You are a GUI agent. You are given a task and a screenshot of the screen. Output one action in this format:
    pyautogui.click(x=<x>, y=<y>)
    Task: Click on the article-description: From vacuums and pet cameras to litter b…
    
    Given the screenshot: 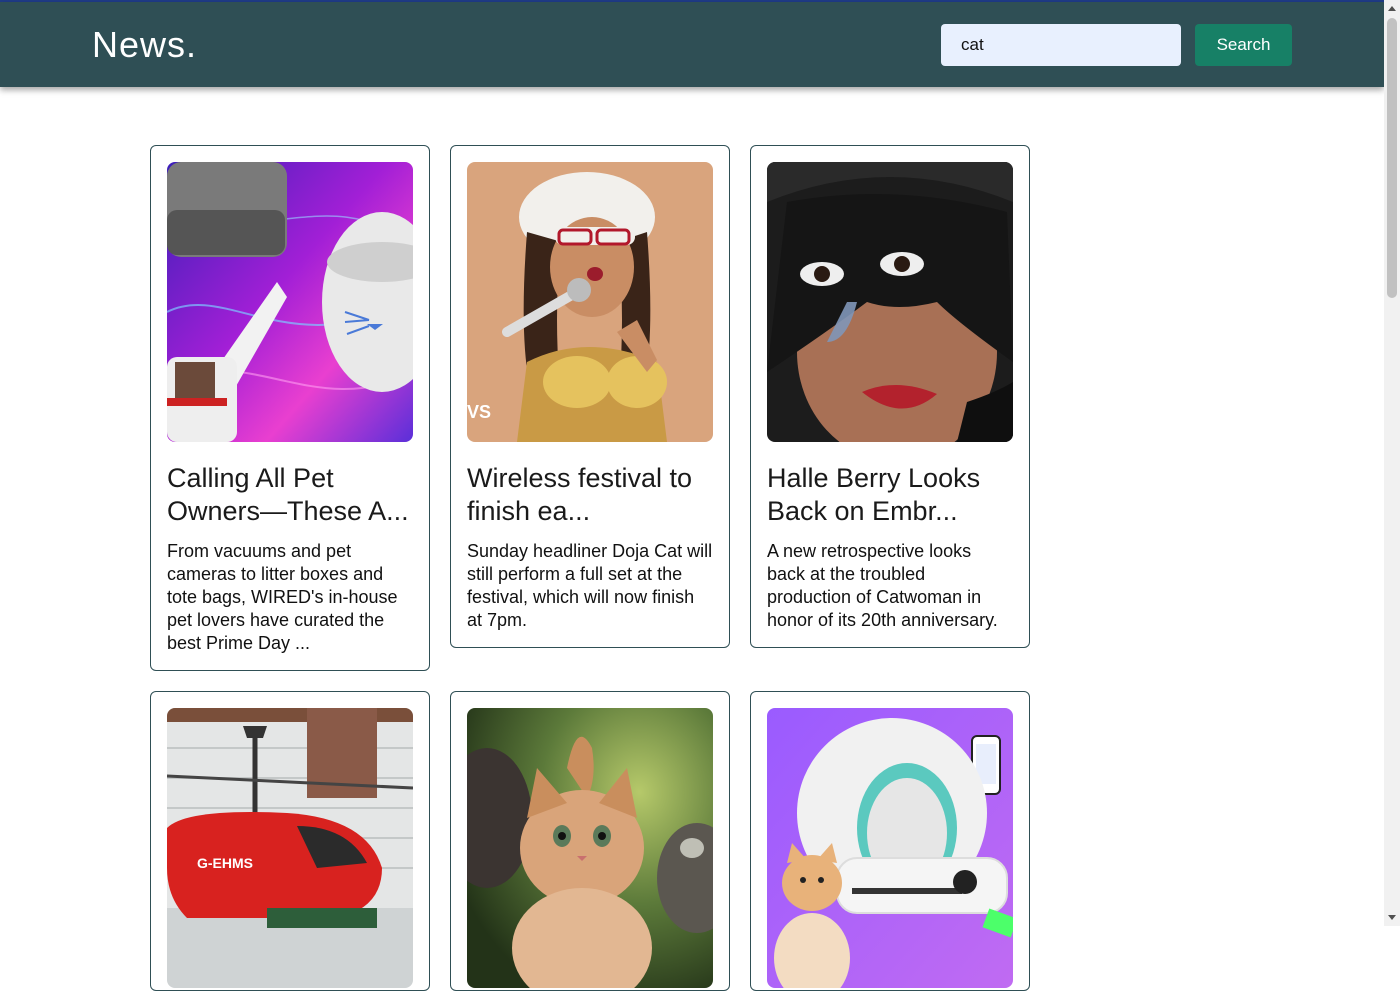 What is the action you would take?
    pyautogui.click(x=282, y=597)
    